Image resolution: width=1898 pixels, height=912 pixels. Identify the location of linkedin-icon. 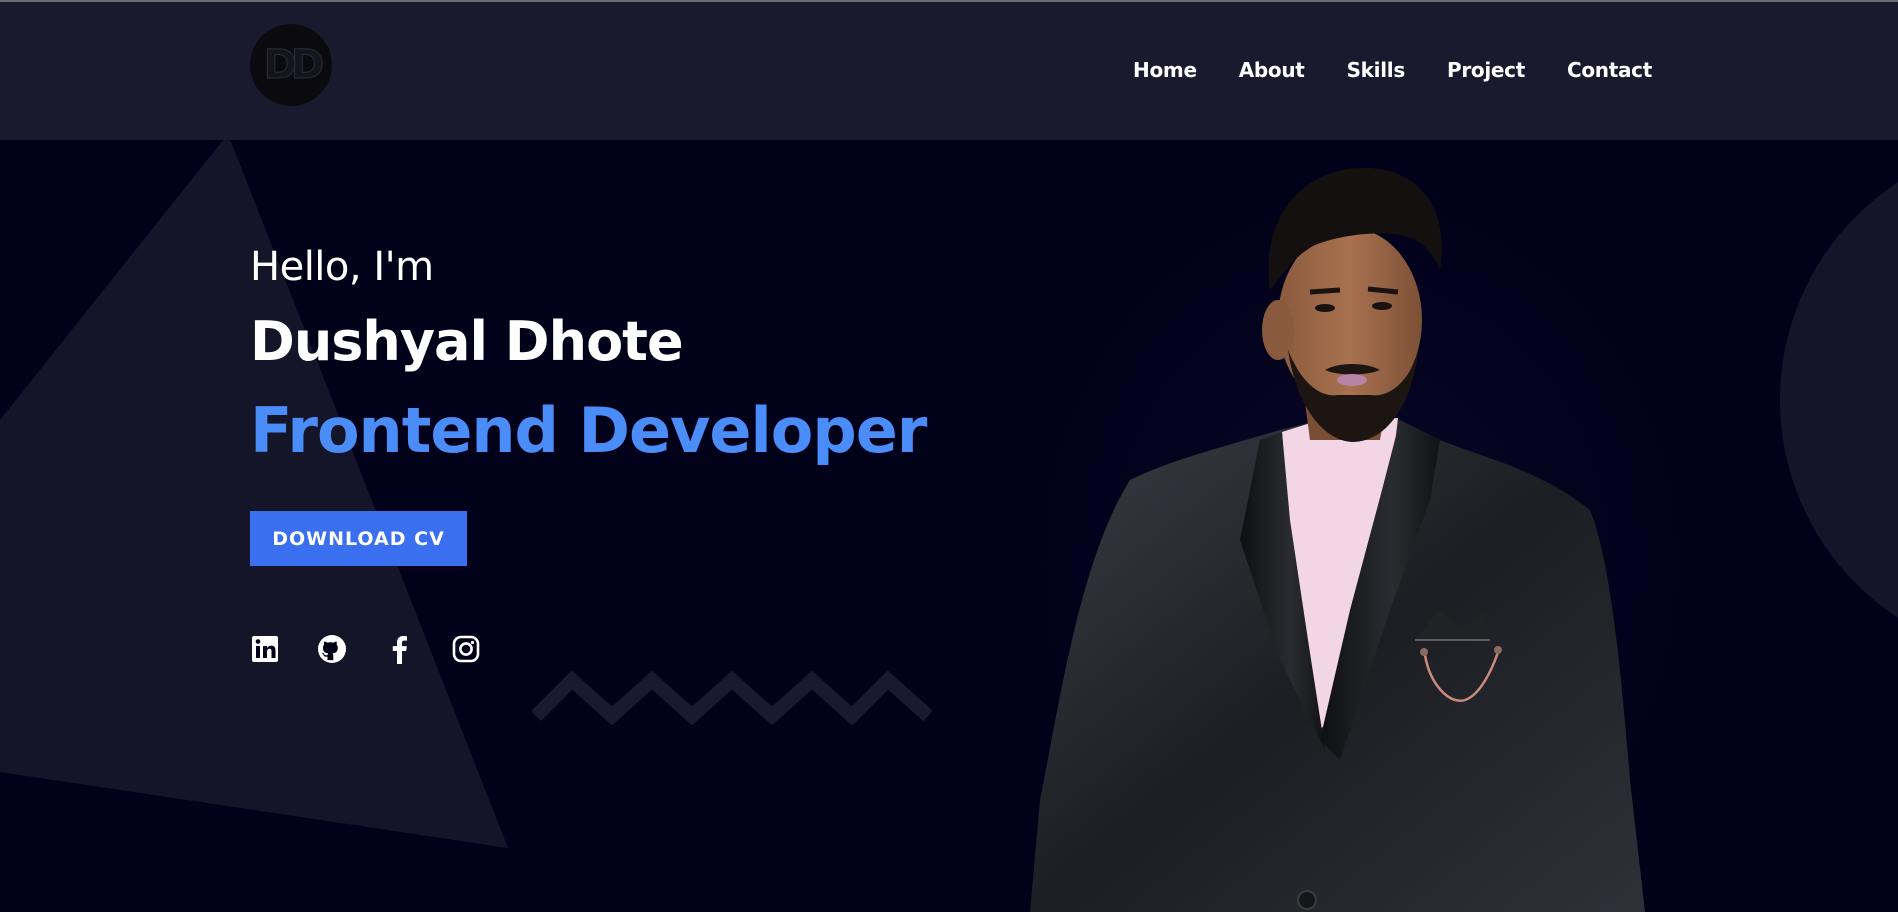
(265, 649).